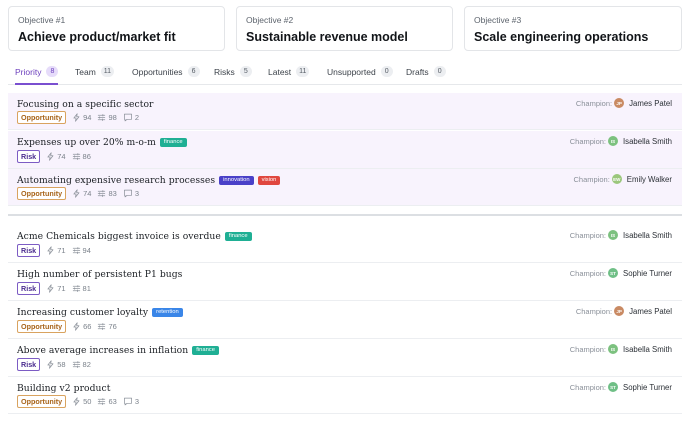  What do you see at coordinates (112, 401) in the screenshot?
I see `confidence-value: 63` at bounding box center [112, 401].